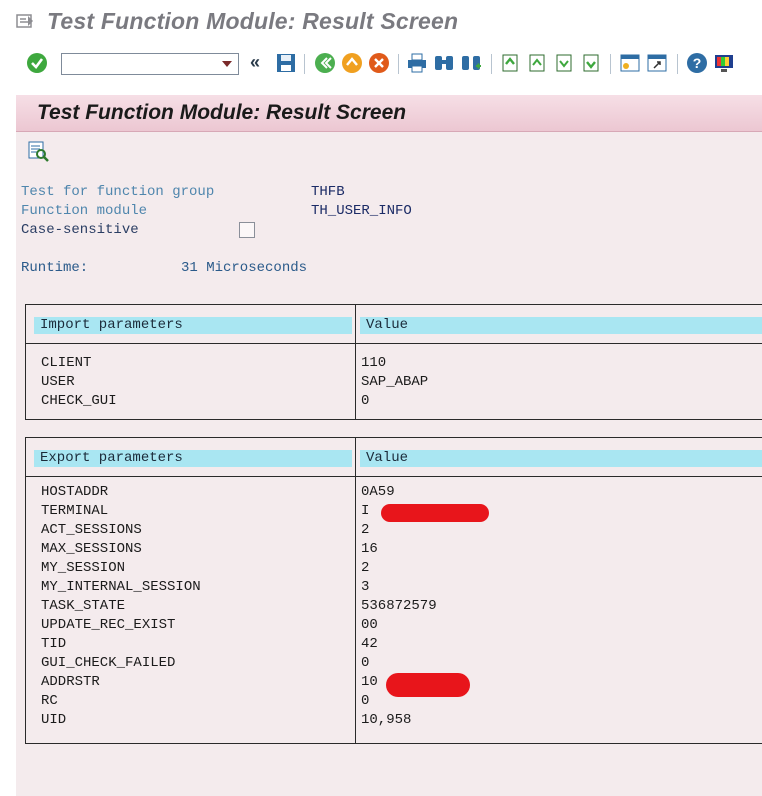  Describe the element at coordinates (108, 625) in the screenshot. I see `parameter-name: UPDATE_REC_EXIST` at that location.